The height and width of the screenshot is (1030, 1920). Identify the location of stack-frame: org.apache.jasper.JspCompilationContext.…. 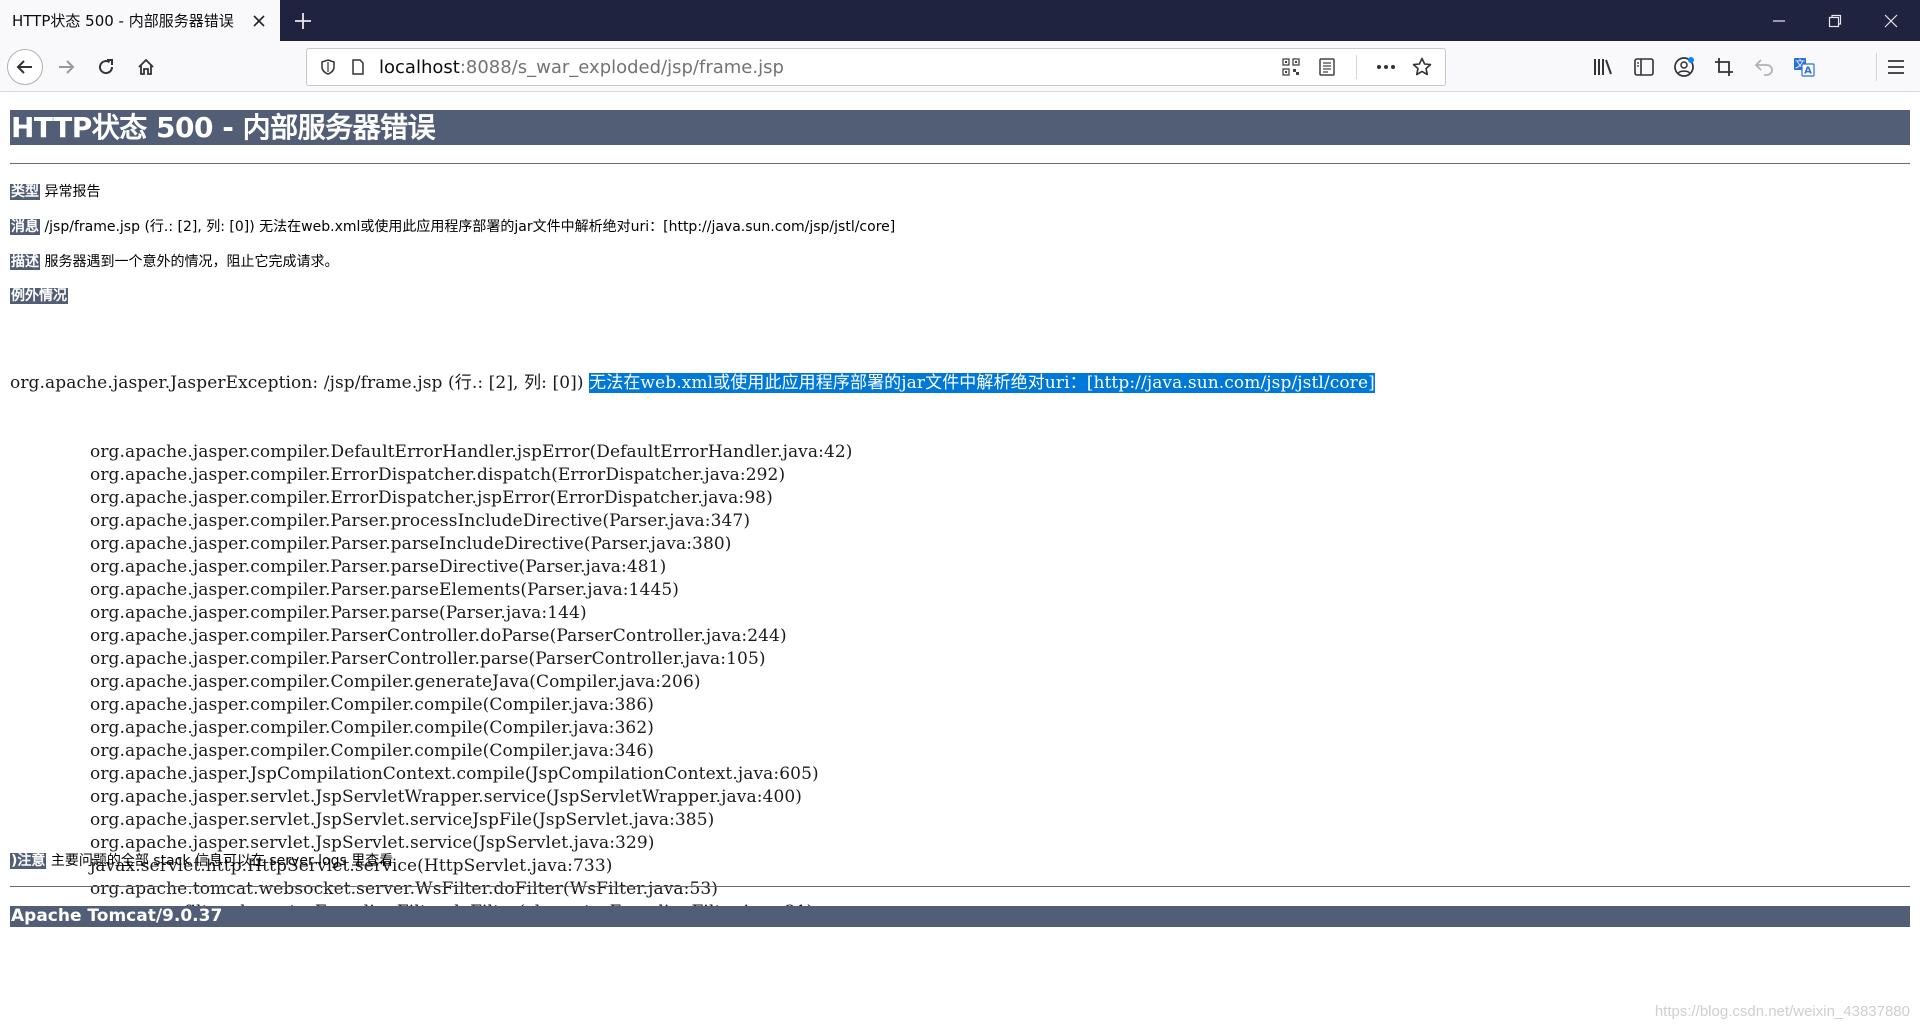
(454, 774).